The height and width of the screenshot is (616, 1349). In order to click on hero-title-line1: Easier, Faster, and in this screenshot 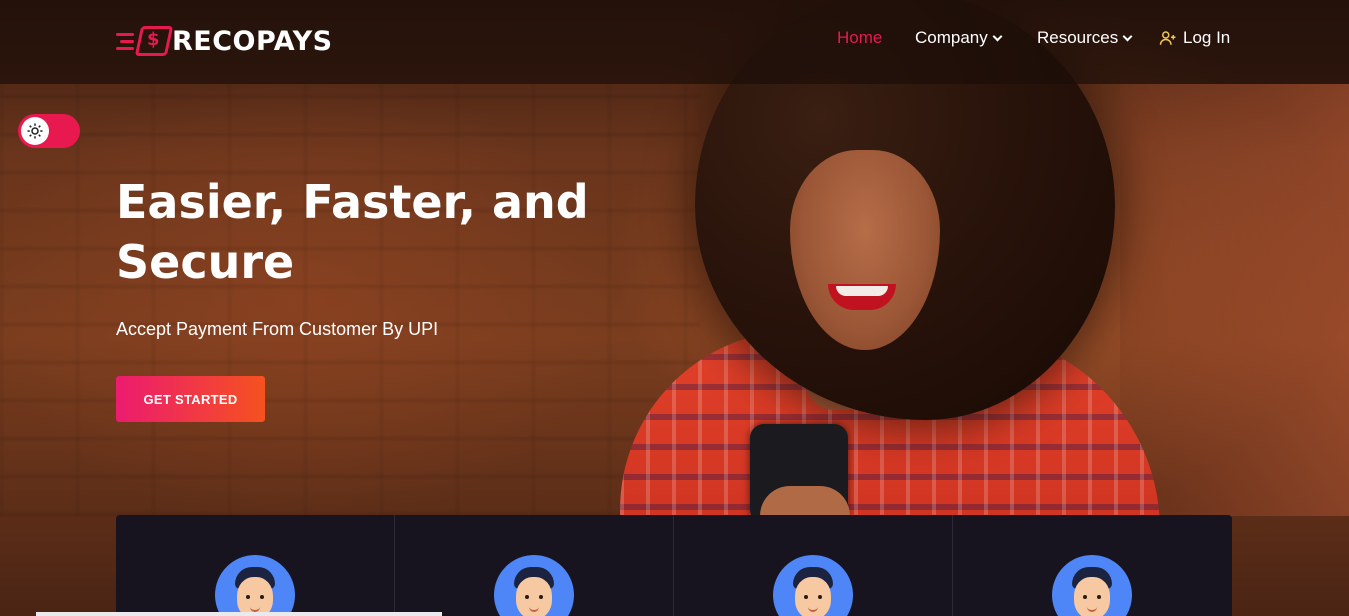, I will do `click(352, 202)`.